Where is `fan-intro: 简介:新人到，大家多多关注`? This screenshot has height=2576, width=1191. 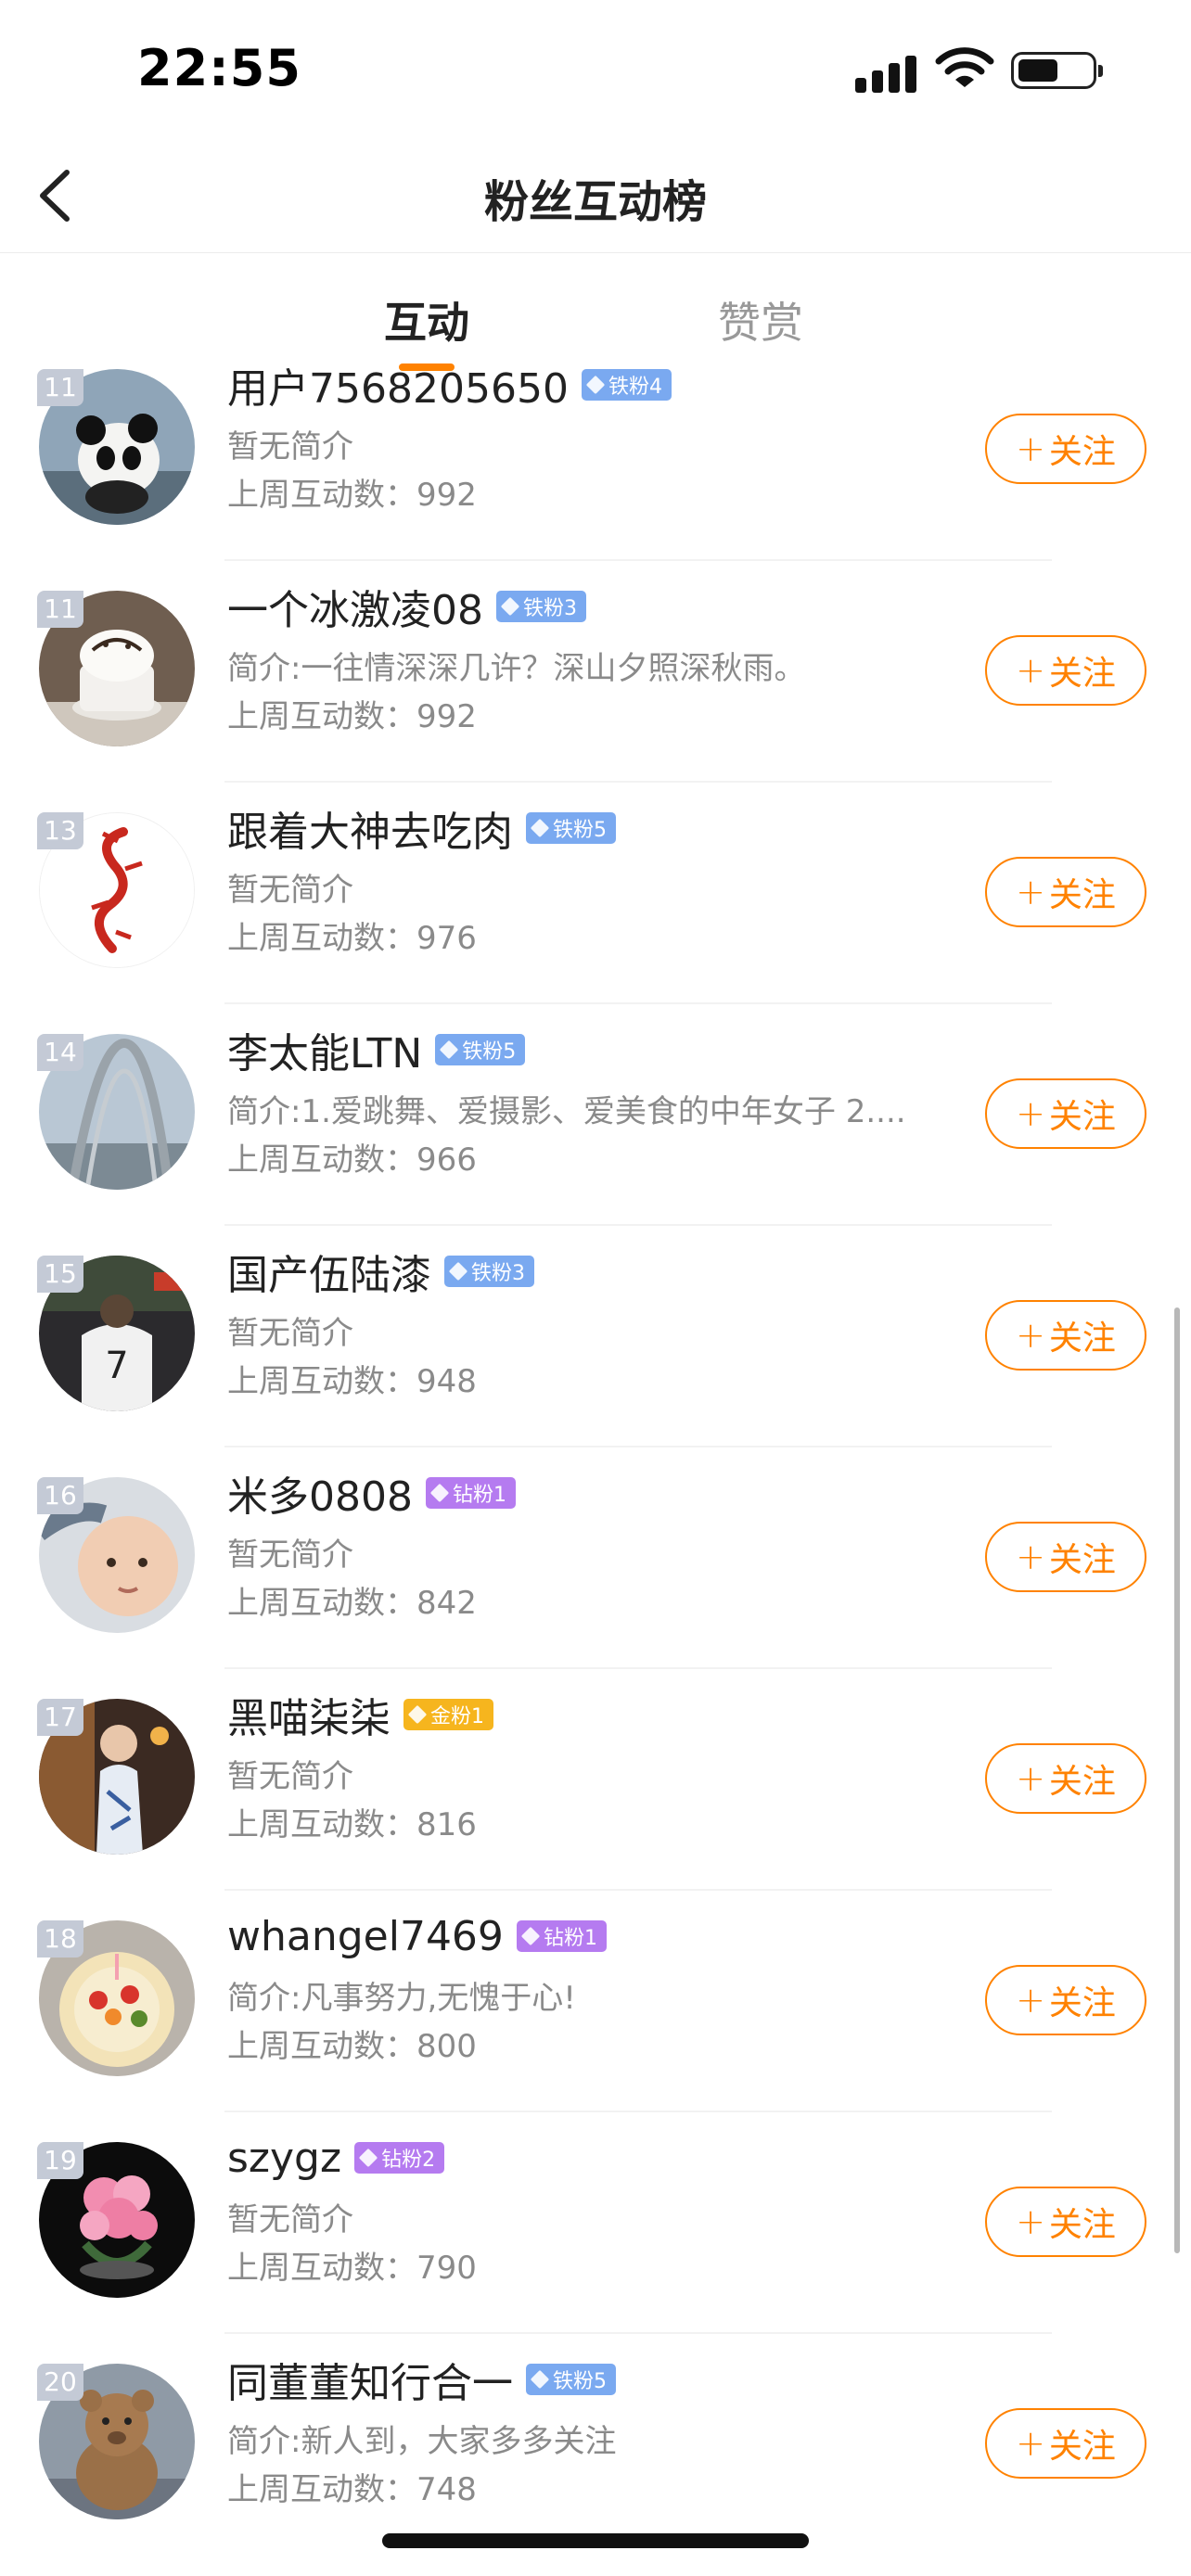
fan-intro: 简介:新人到，大家多多关注 is located at coordinates (422, 2441).